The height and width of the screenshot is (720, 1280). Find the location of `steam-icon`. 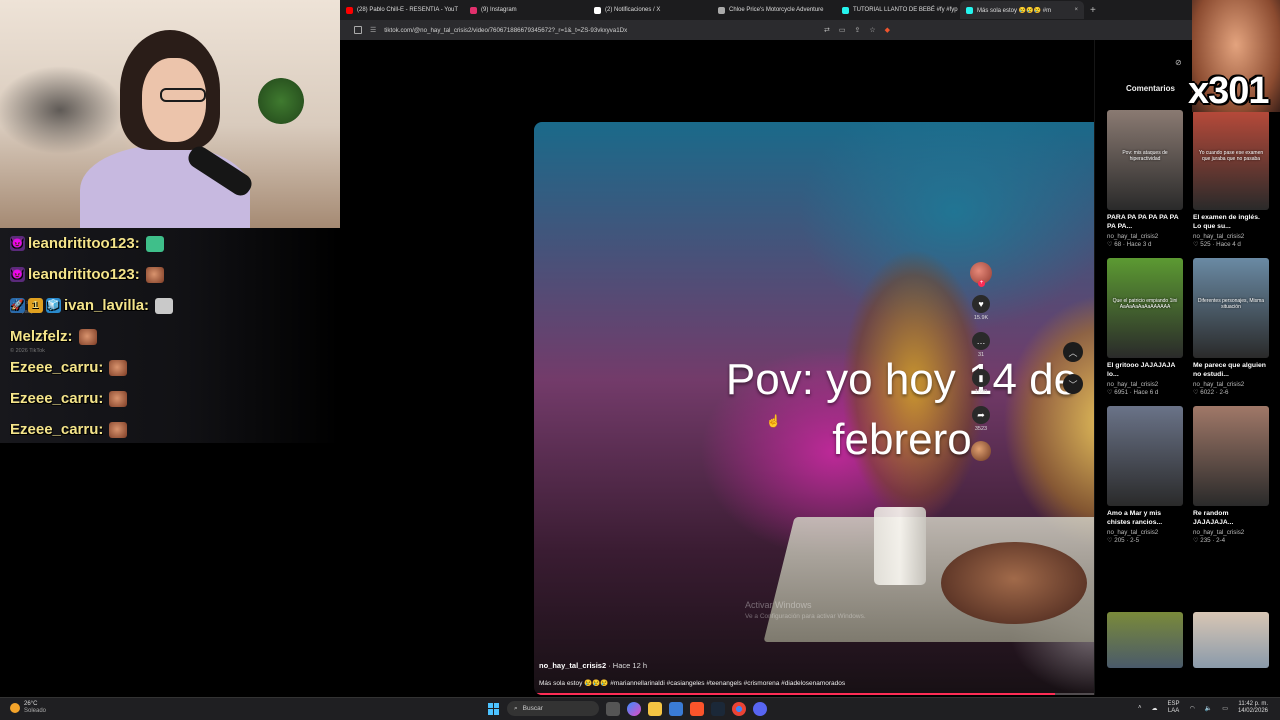

steam-icon is located at coordinates (718, 708).